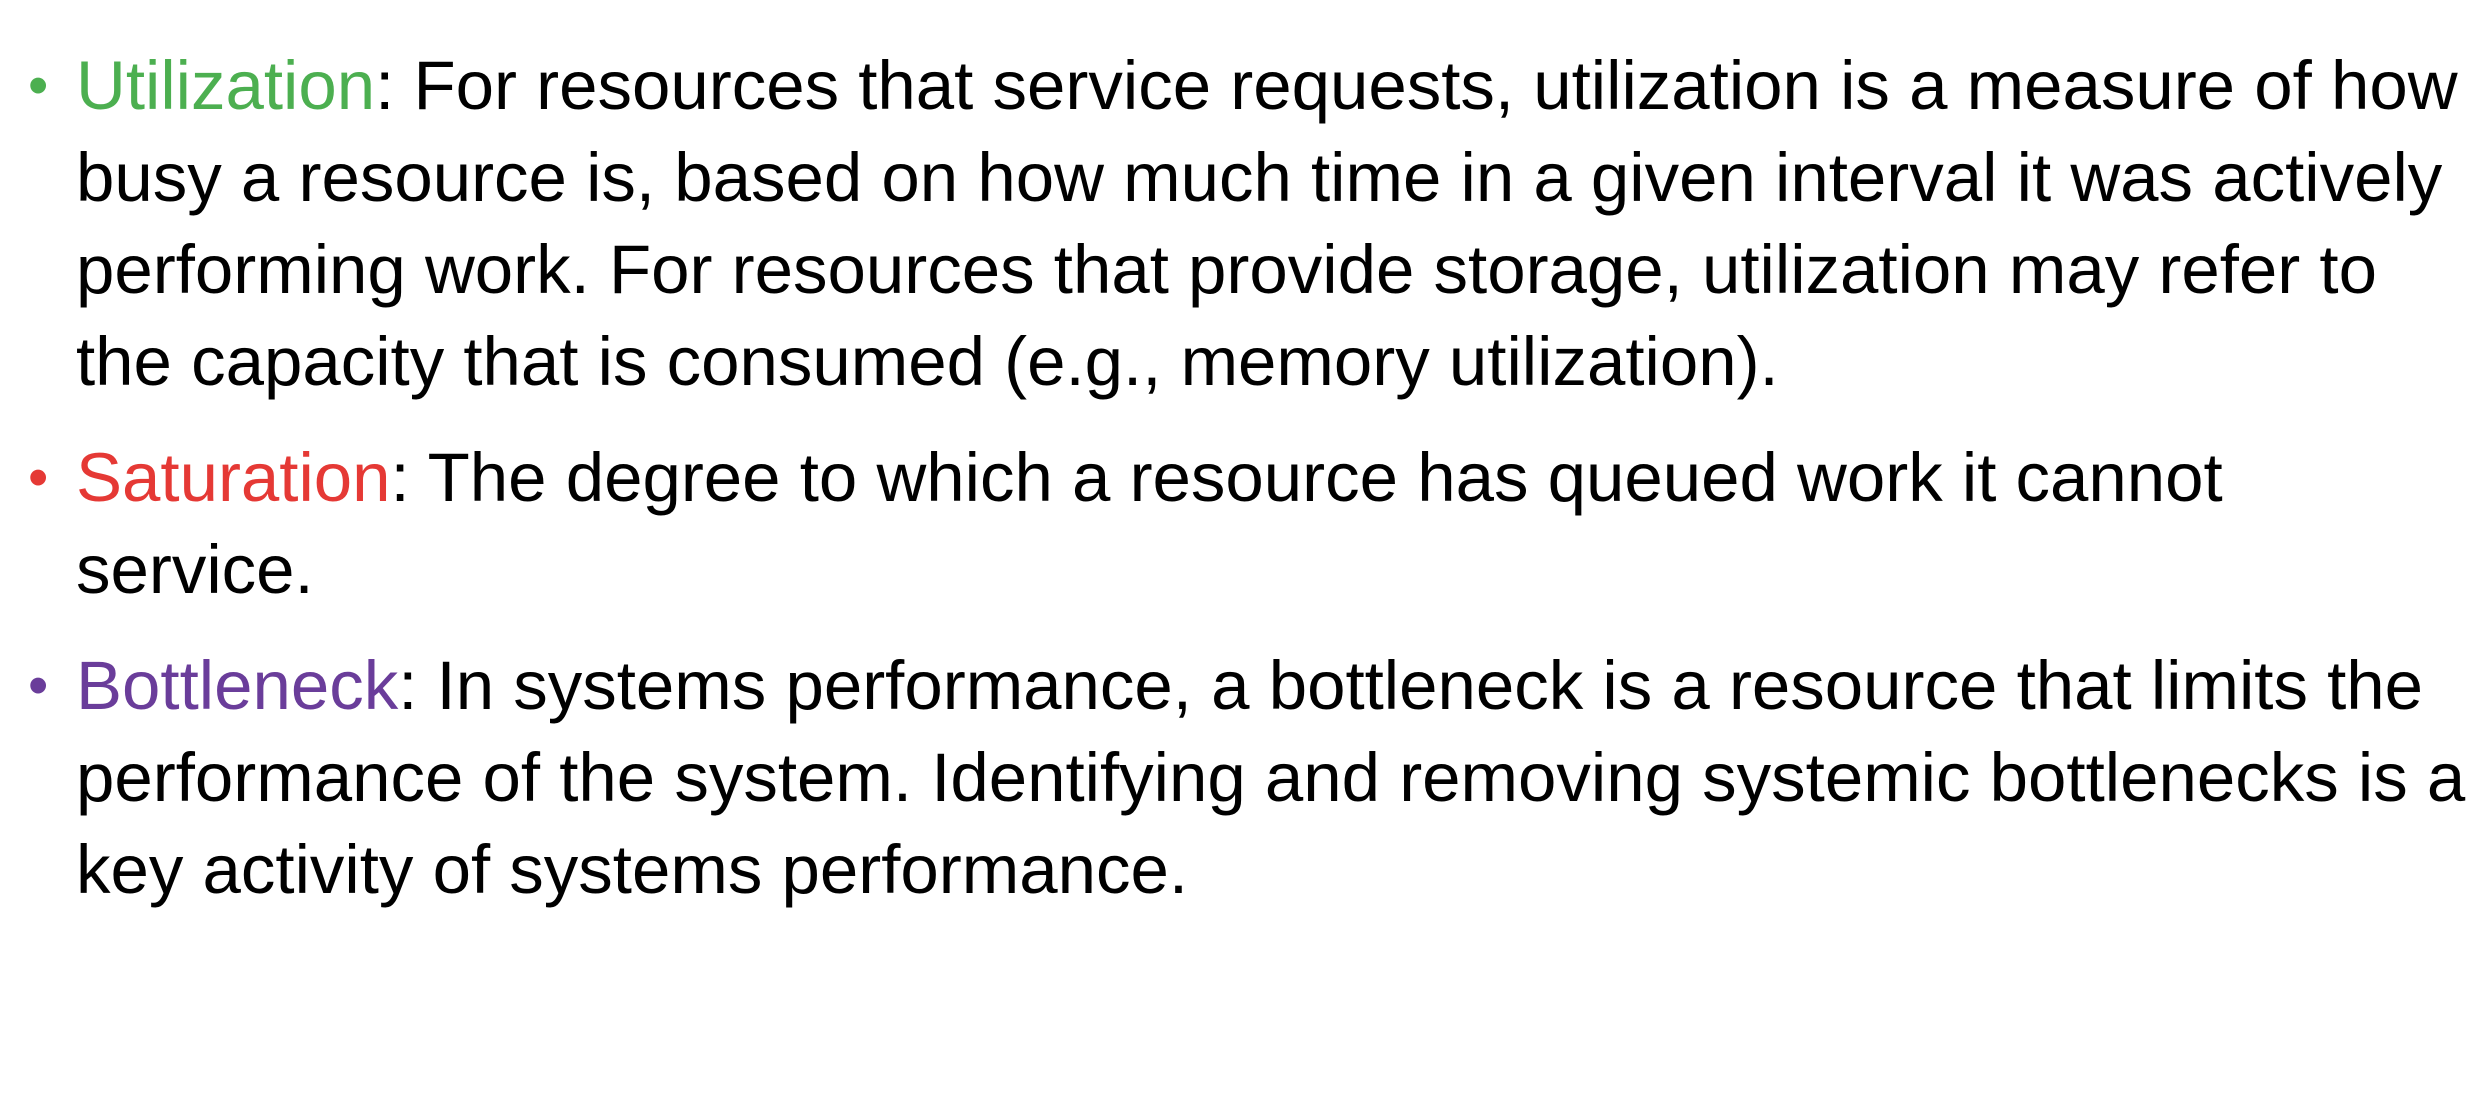 This screenshot has height=1100, width=2482. What do you see at coordinates (226, 85) in the screenshot?
I see `term-utilization: Utilization` at bounding box center [226, 85].